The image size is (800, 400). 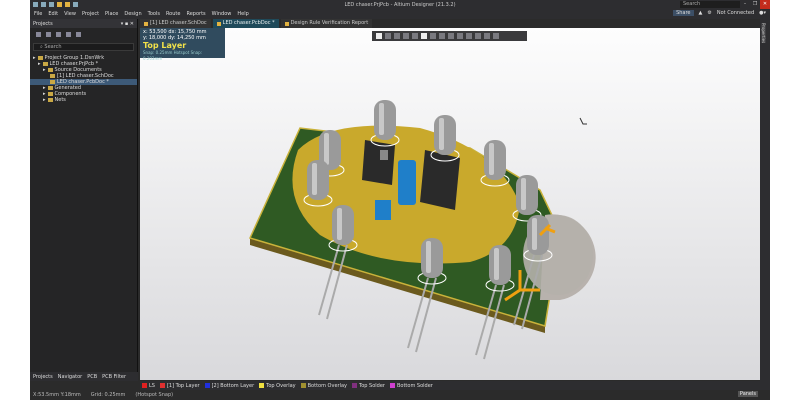 What do you see at coordinates (53, 47) in the screenshot?
I see `search-placeholder: Search` at bounding box center [53, 47].